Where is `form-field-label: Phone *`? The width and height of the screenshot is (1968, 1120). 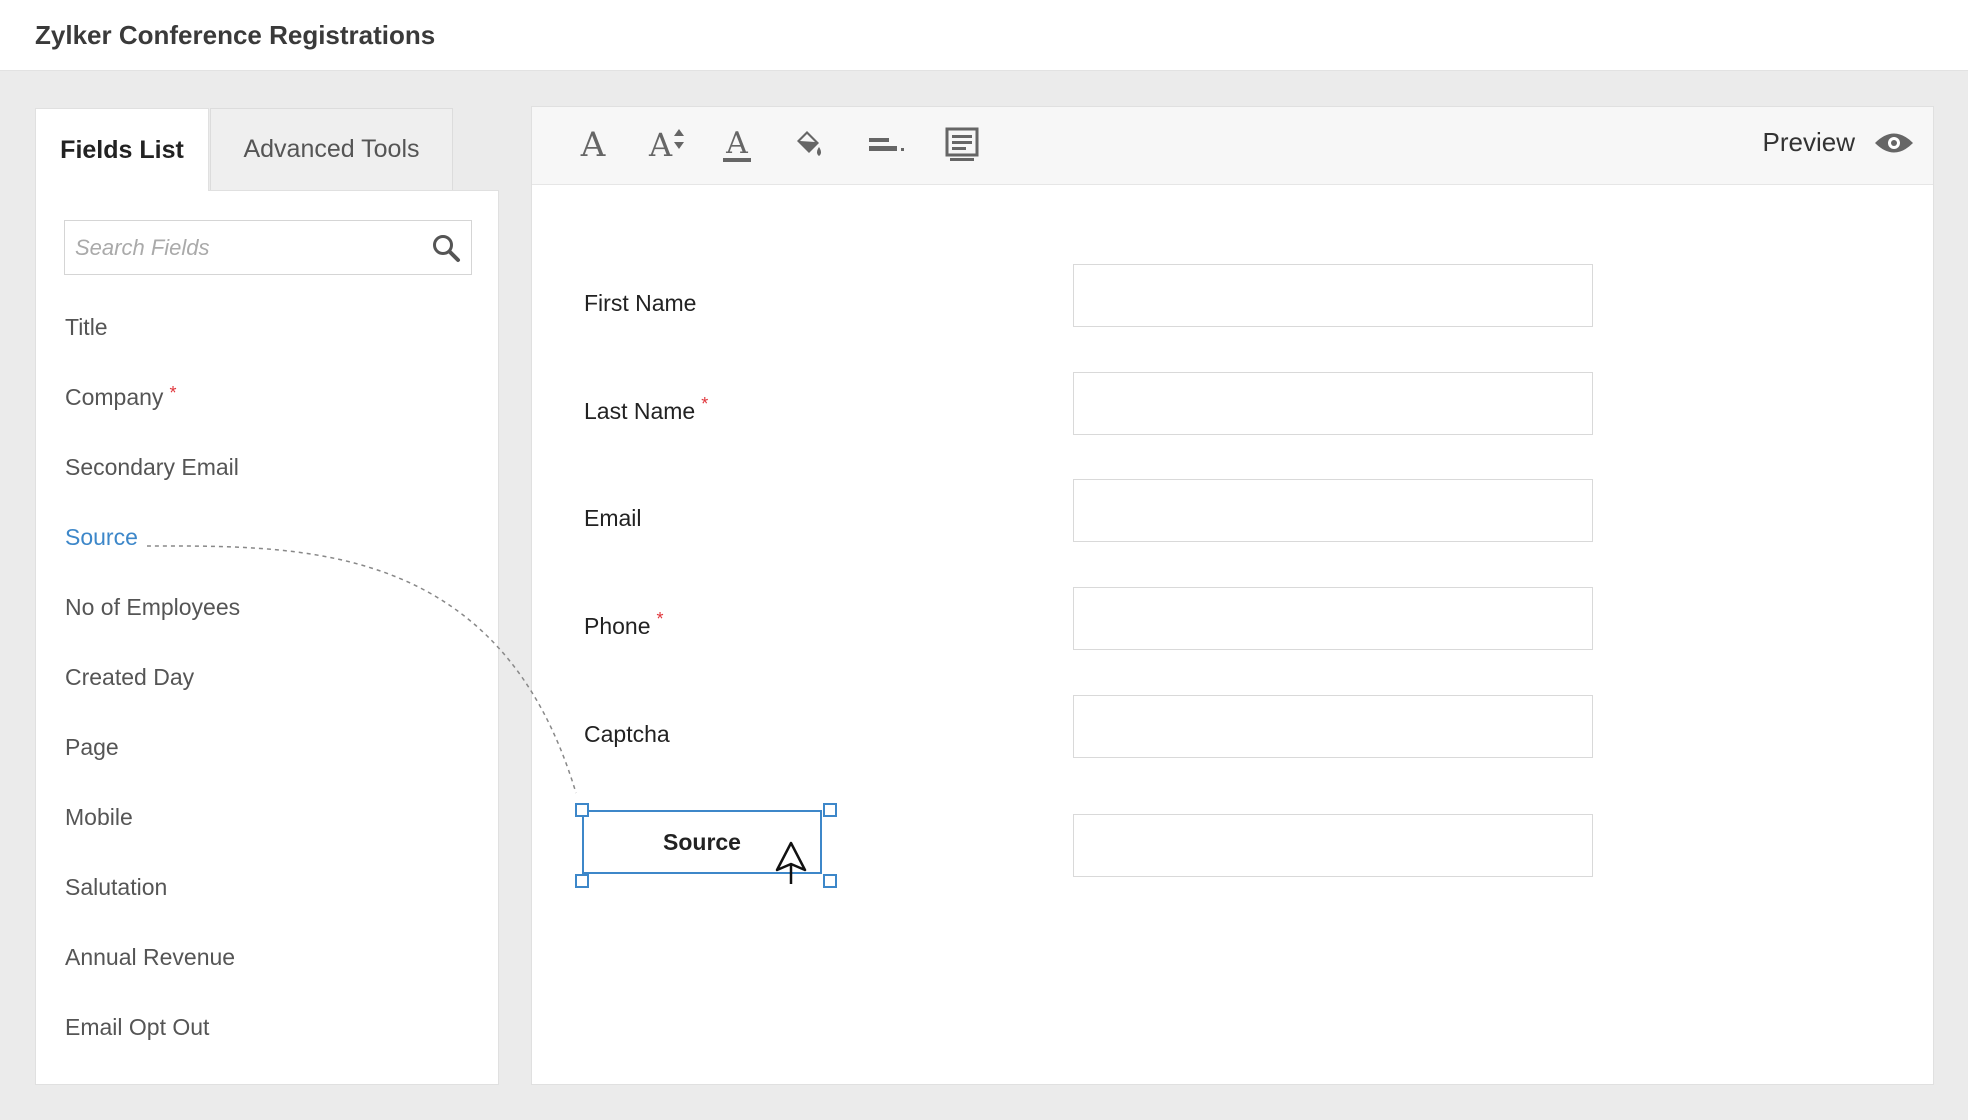
form-field-label: Phone * is located at coordinates (624, 624).